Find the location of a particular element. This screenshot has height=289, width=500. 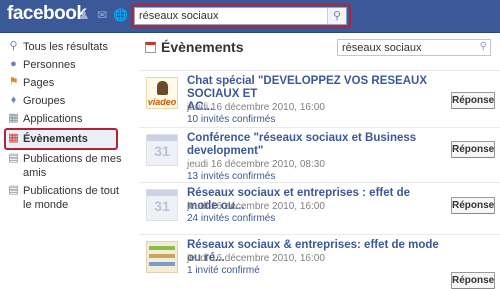

sidebar-item-groups: ♦ Groupes is located at coordinates (65, 101).